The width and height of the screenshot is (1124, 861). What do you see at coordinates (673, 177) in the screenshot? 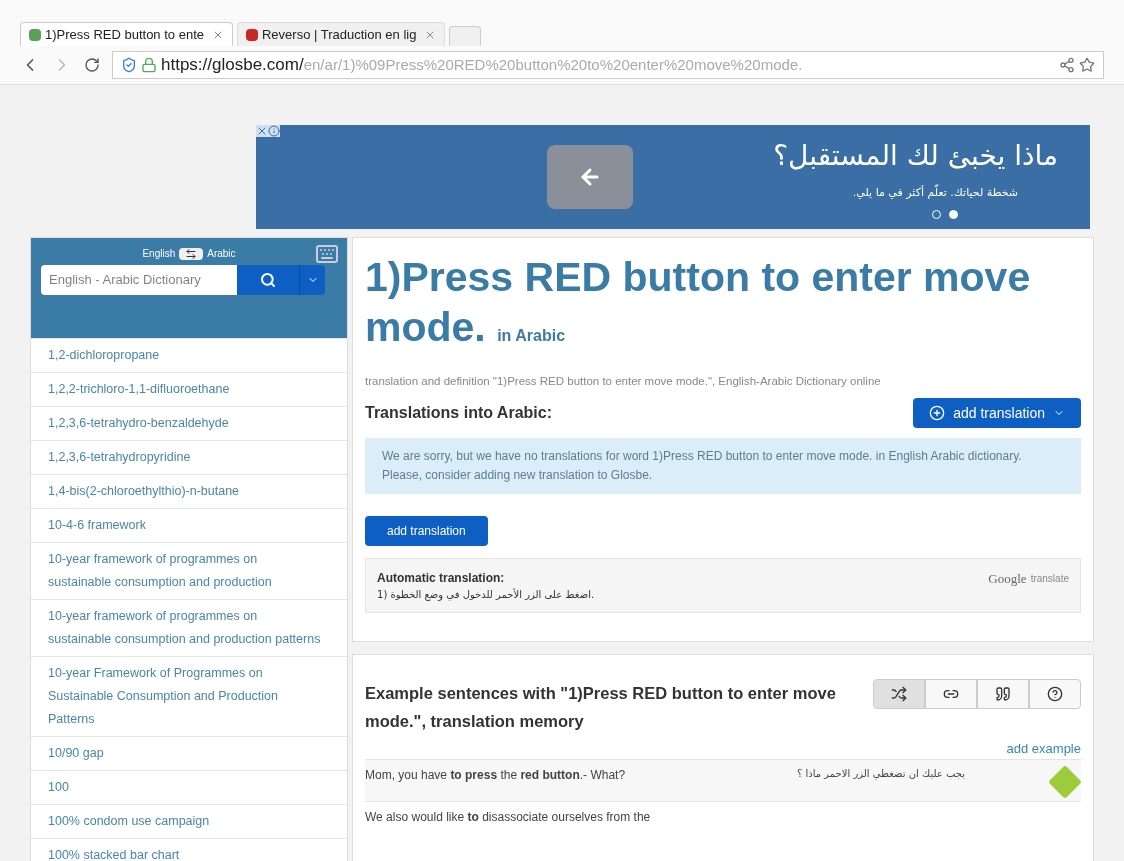
I see `ad-banner: ماذا يخبئ لك المستقبل؟ شخطة لحياتك. تعلّم أكثر في ما يلي.` at bounding box center [673, 177].